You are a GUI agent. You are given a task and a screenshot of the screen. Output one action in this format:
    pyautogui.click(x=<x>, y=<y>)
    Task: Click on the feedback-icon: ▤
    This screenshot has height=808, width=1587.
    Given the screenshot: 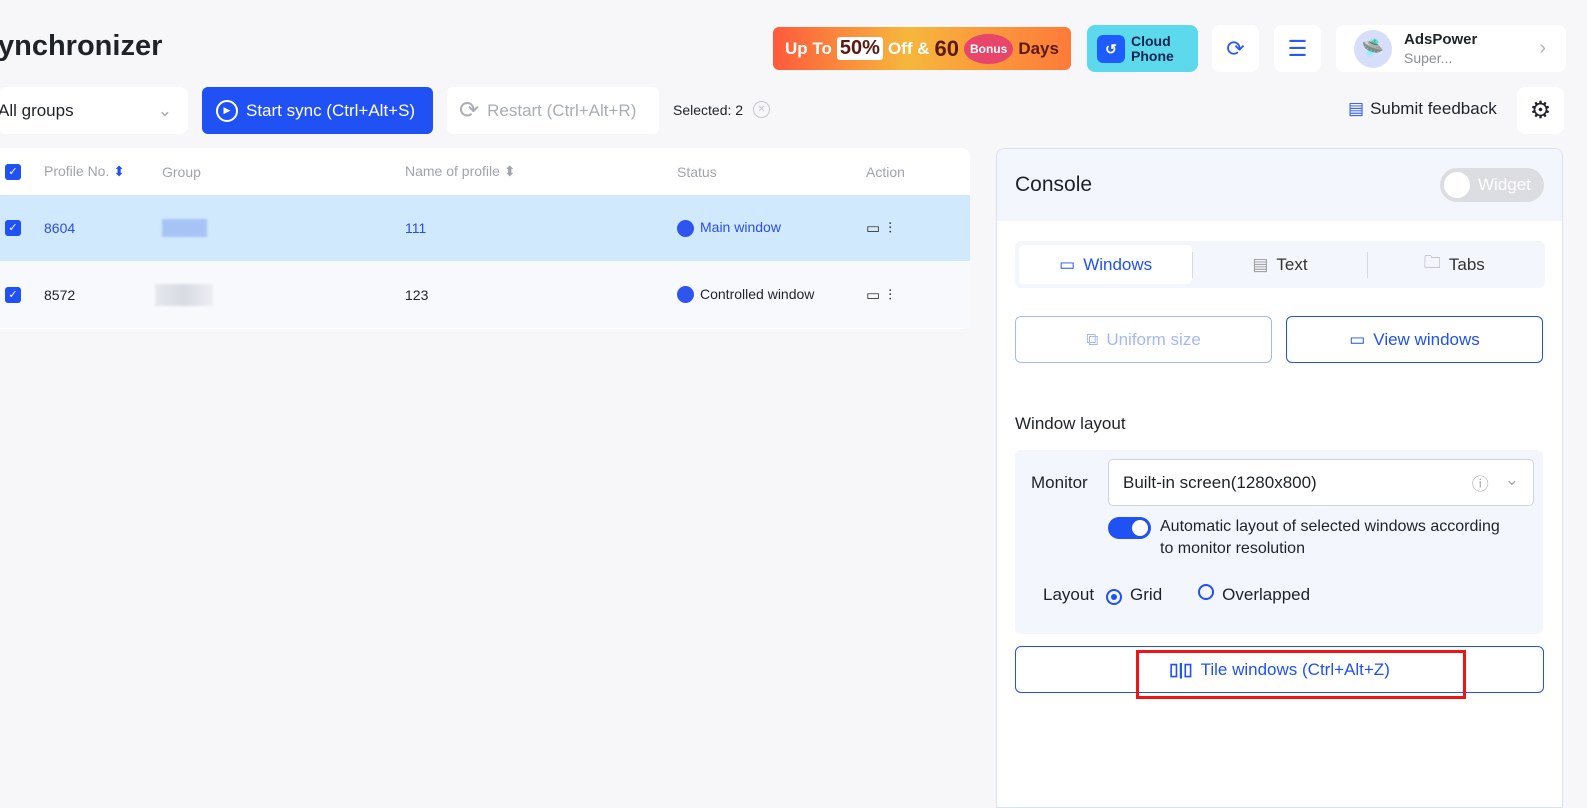 What is the action you would take?
    pyautogui.click(x=1356, y=108)
    